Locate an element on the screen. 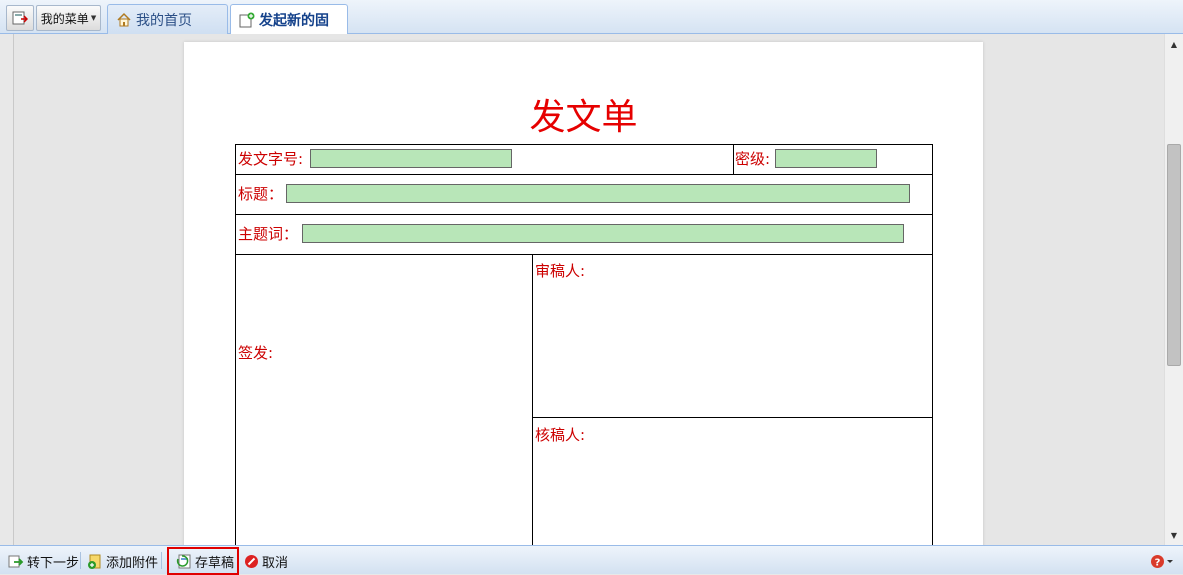 The image size is (1183, 575). keywords-input is located at coordinates (603, 233).